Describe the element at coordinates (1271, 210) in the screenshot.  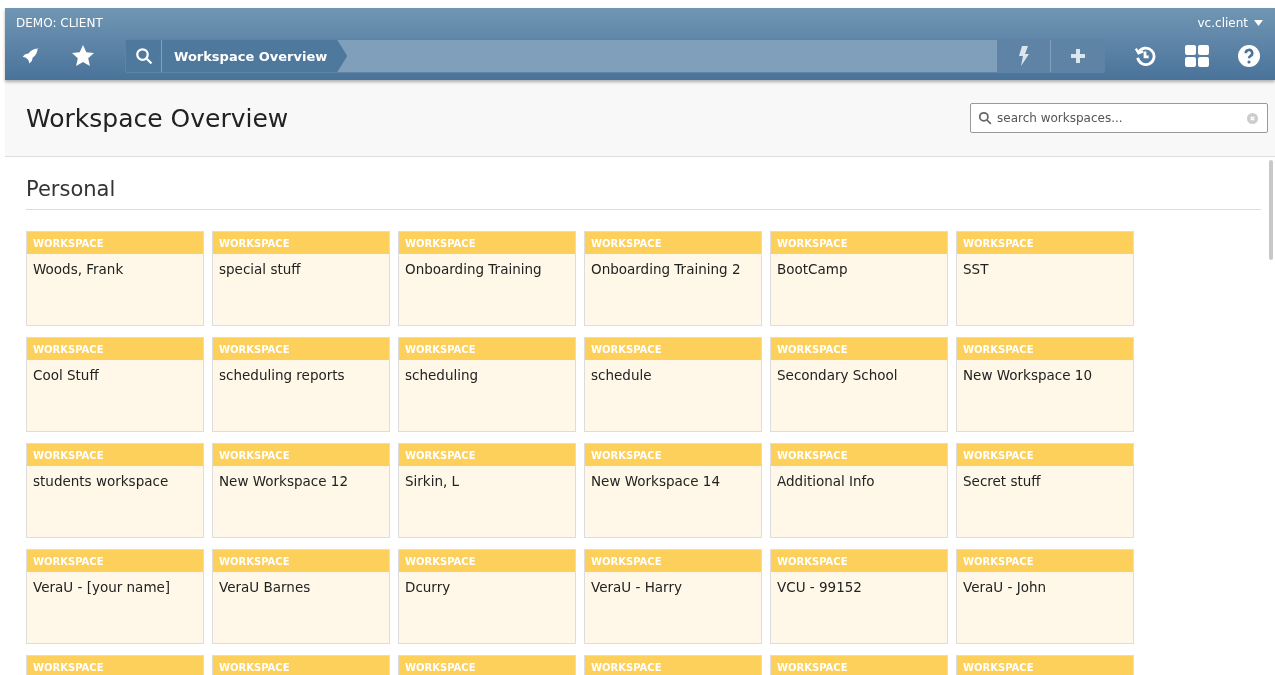
I see `scrollbar` at that location.